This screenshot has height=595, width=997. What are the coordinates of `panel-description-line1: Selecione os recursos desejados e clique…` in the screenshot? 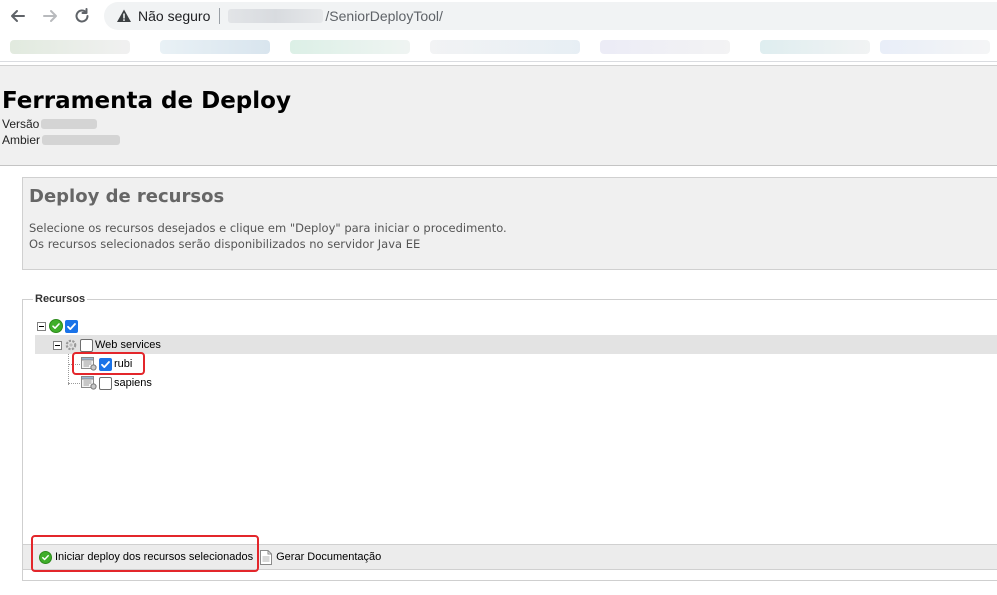 It's located at (268, 228).